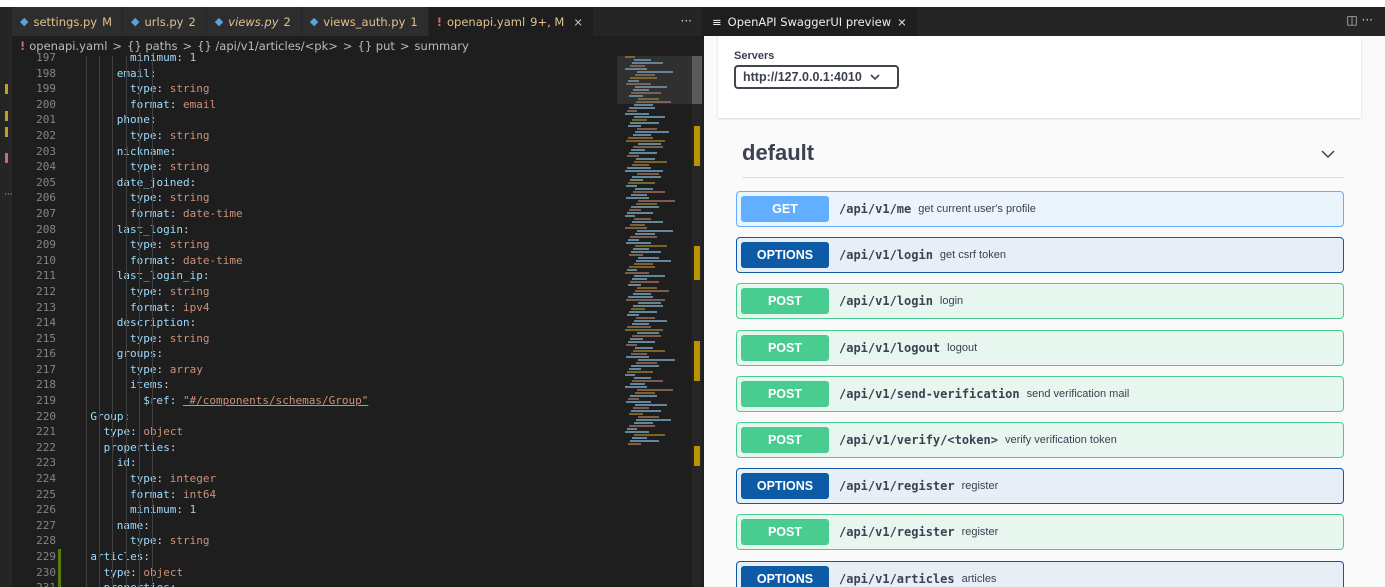  I want to click on yaml-key: id, so click(123, 463).